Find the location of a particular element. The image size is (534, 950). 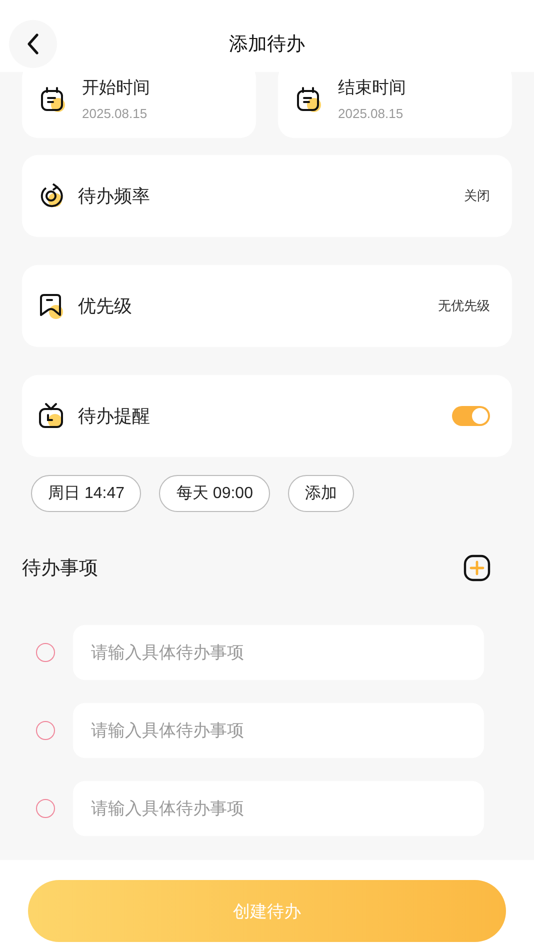

date-label: 开始时间 is located at coordinates (116, 88).